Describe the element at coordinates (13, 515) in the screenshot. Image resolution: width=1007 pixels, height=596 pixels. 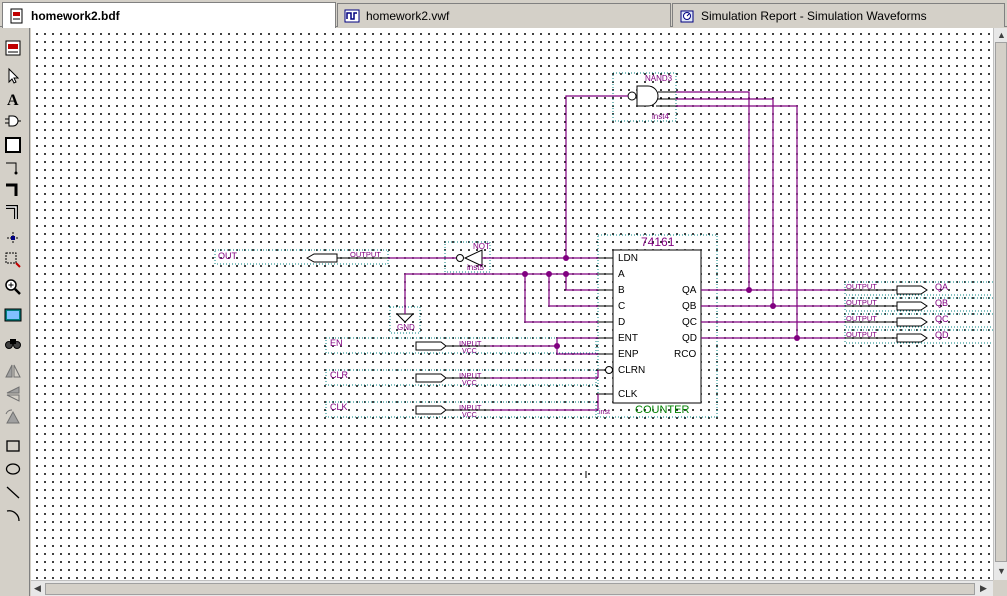
I see `arc-tool-icon` at that location.